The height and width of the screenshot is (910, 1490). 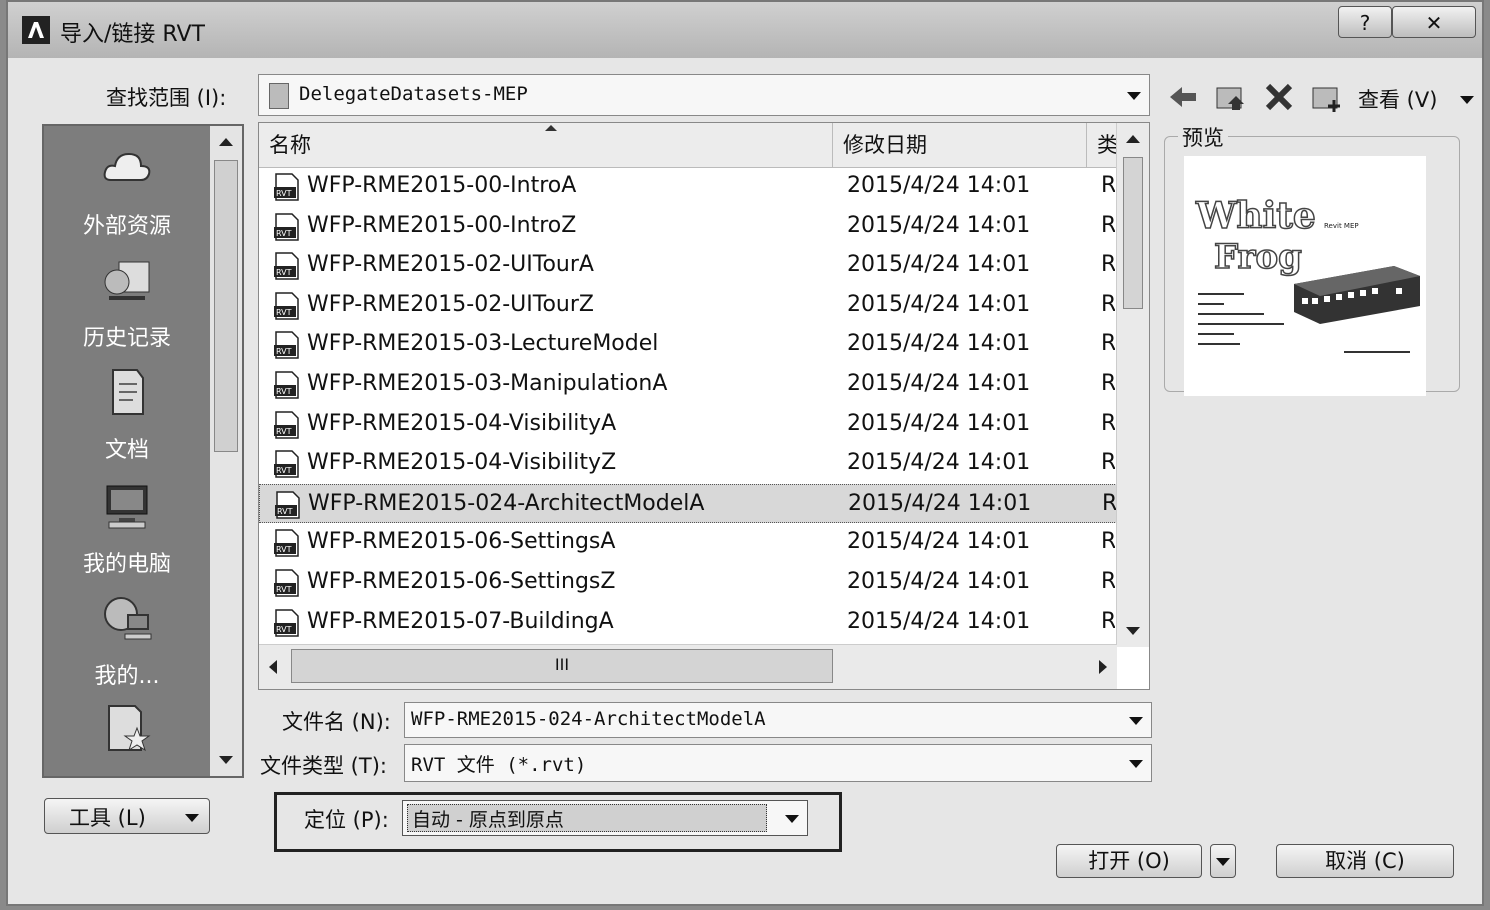 I want to click on scroll-left-icon, so click(x=273, y=667).